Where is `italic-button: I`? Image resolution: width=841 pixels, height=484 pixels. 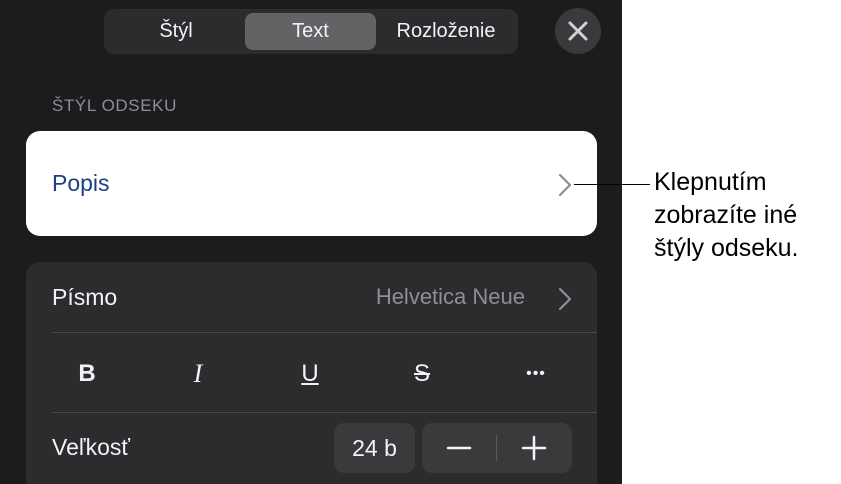
italic-button: I is located at coordinates (198, 374).